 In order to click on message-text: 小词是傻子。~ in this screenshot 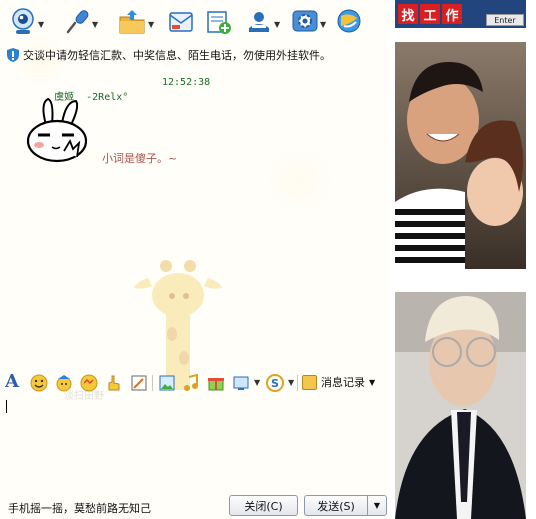, I will do `click(140, 158)`.